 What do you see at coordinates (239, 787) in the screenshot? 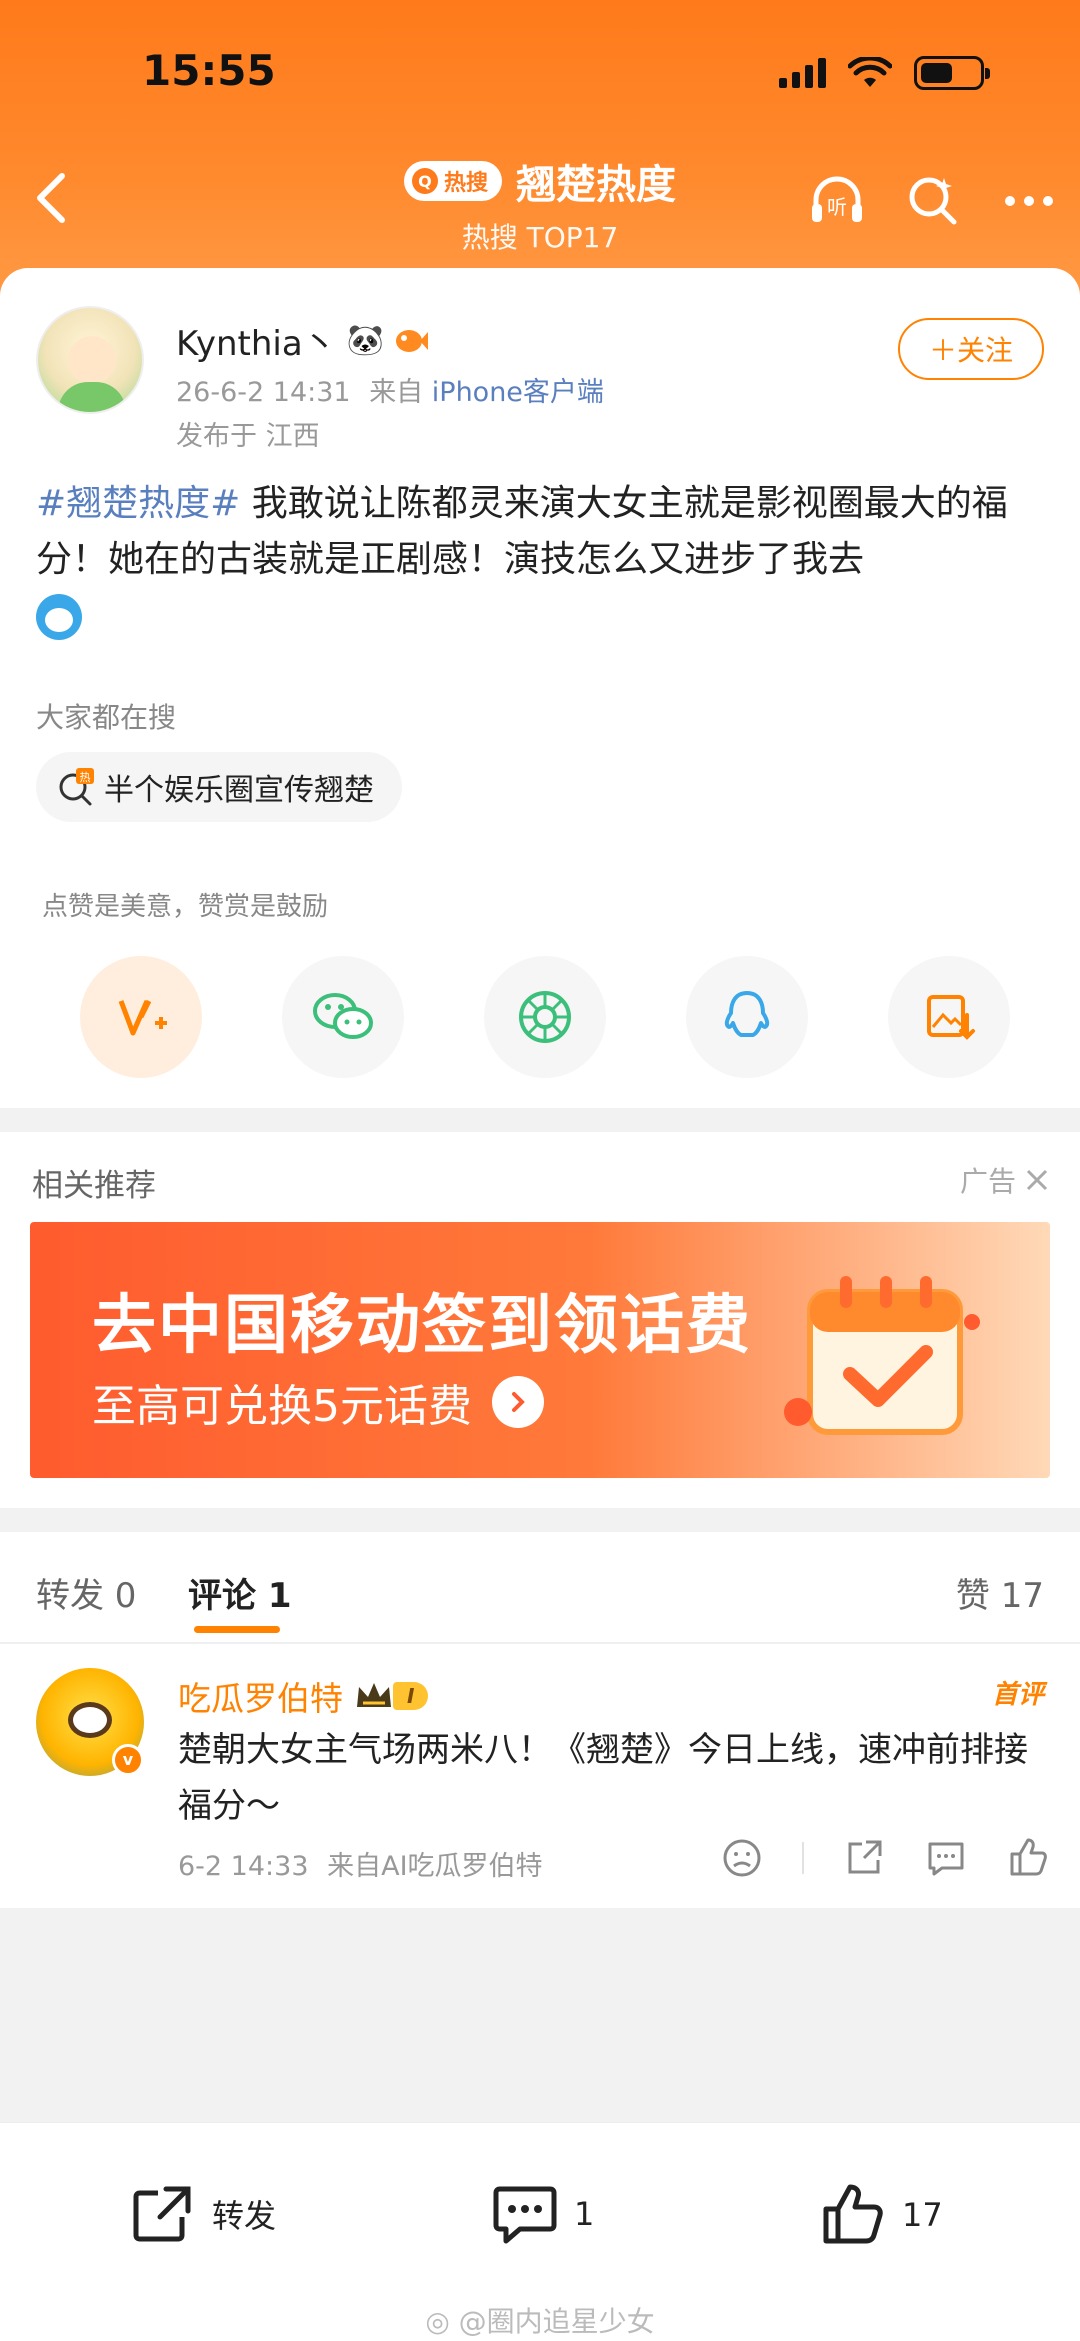
I see `search-chip-text: 半个娱乐圈宣传翘楚` at bounding box center [239, 787].